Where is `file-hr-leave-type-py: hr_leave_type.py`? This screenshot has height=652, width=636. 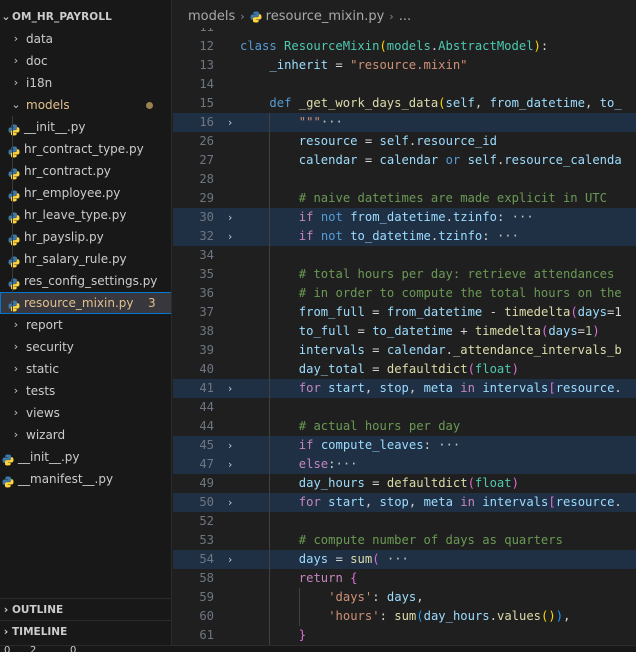
file-hr-leave-type-py: hr_leave_type.py is located at coordinates (85, 215).